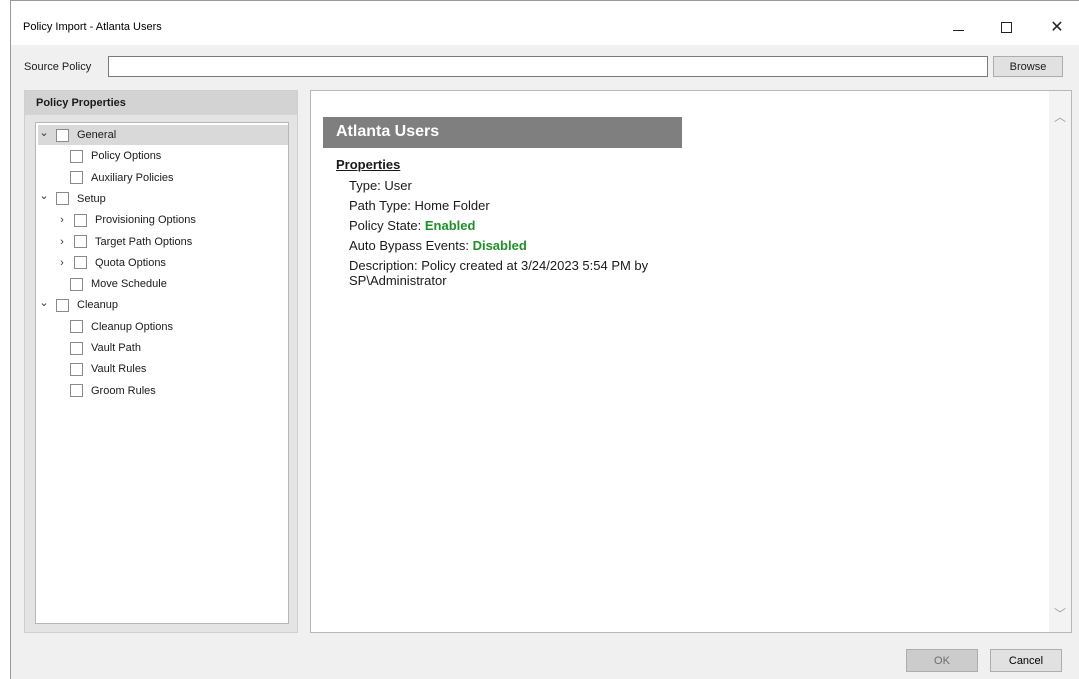 The image size is (1079, 679). I want to click on maximize-button, so click(1006, 27).